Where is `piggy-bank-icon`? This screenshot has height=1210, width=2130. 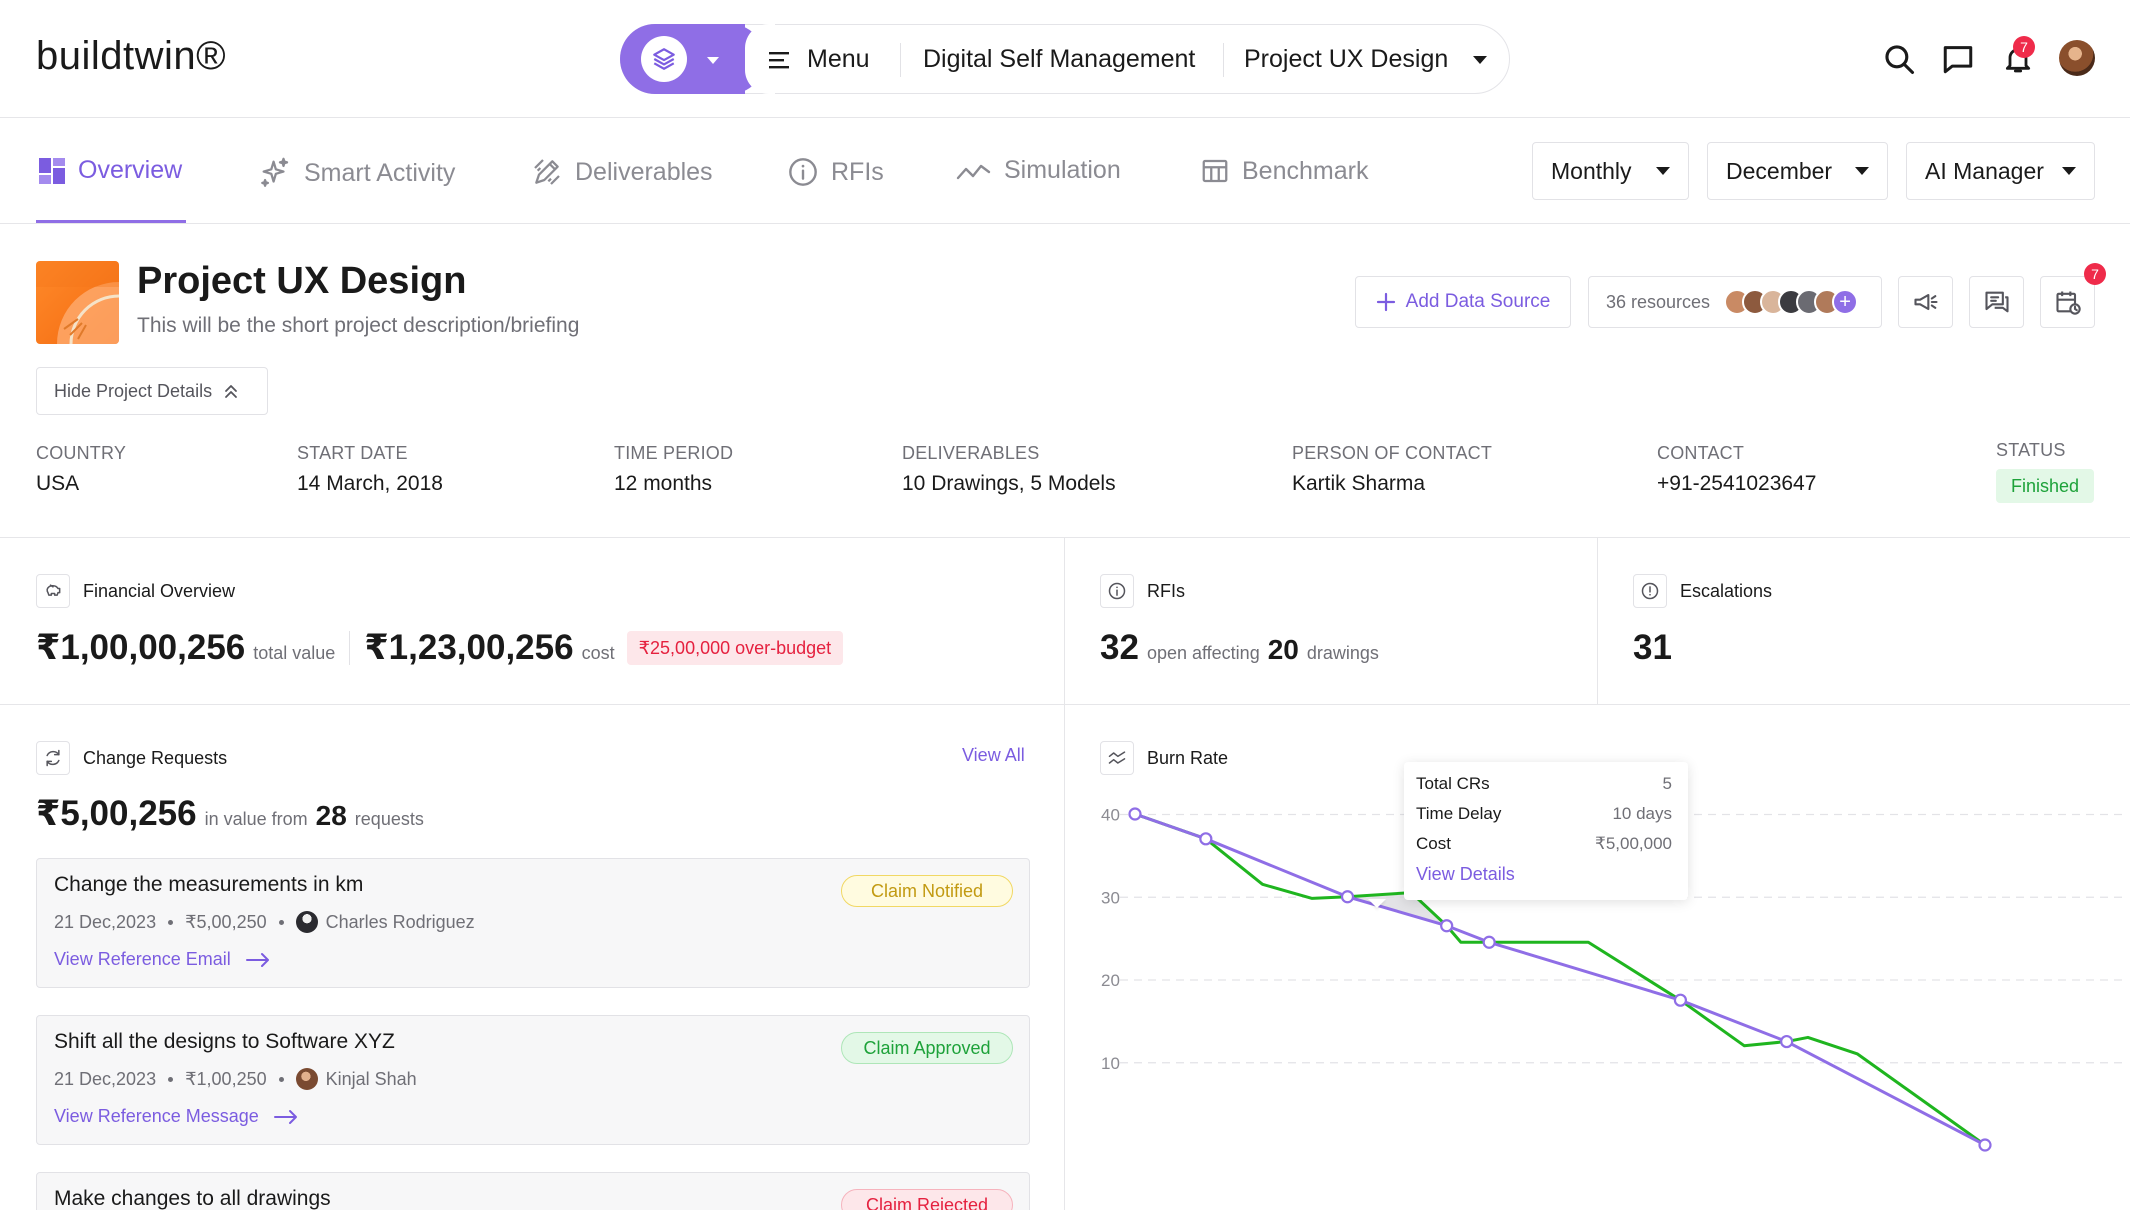 piggy-bank-icon is located at coordinates (53, 591).